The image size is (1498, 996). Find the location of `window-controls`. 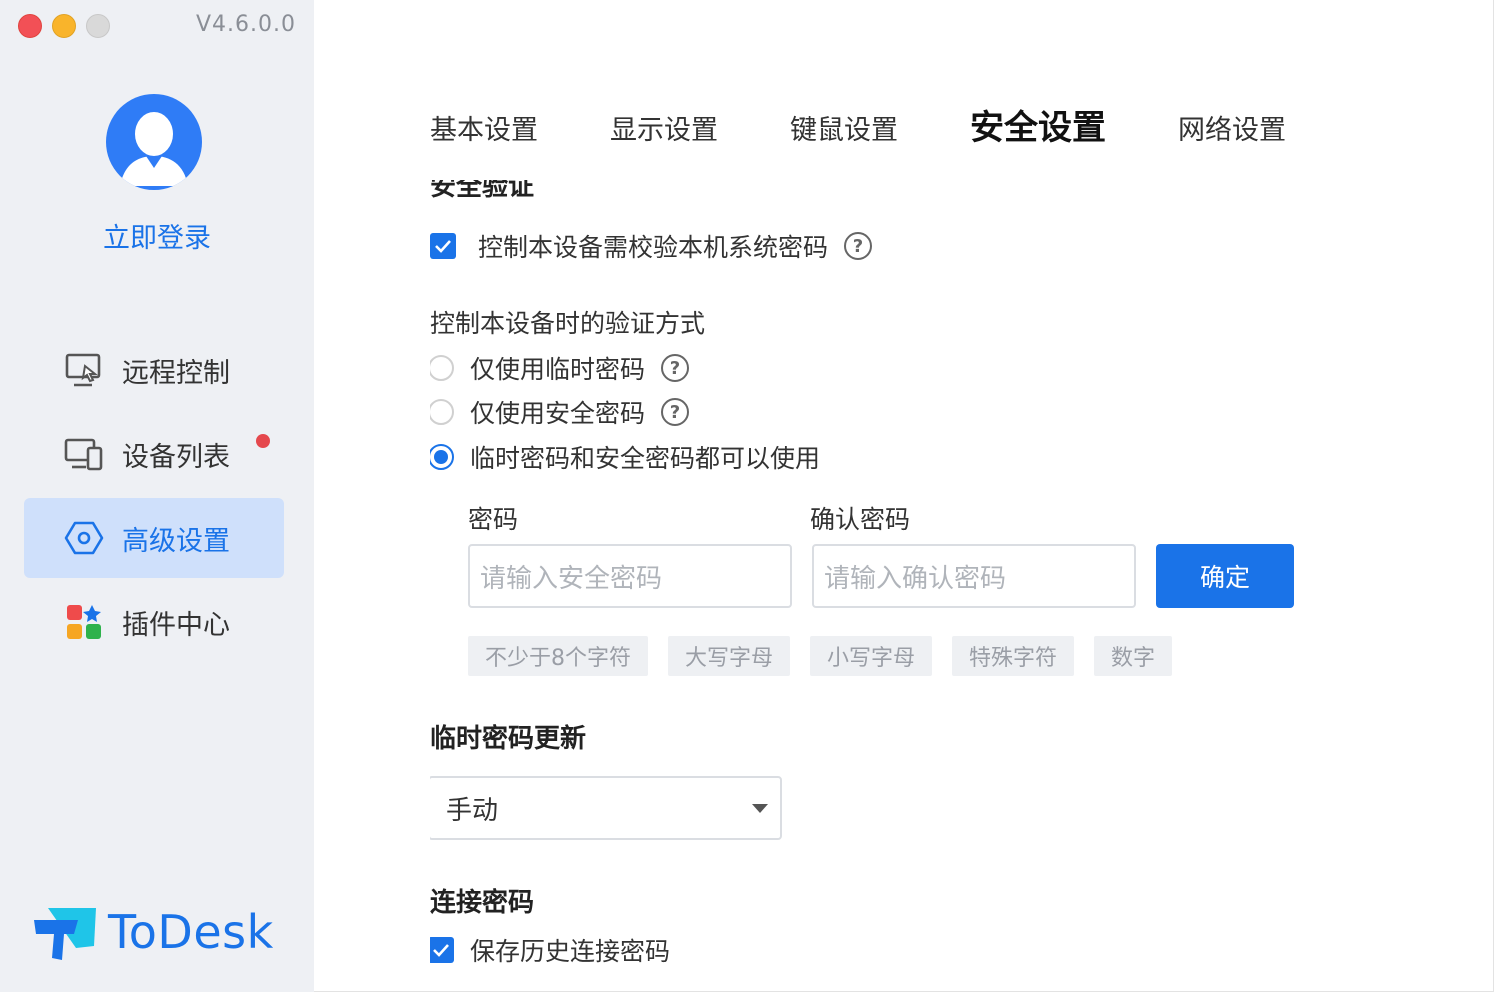

window-controls is located at coordinates (64, 26).